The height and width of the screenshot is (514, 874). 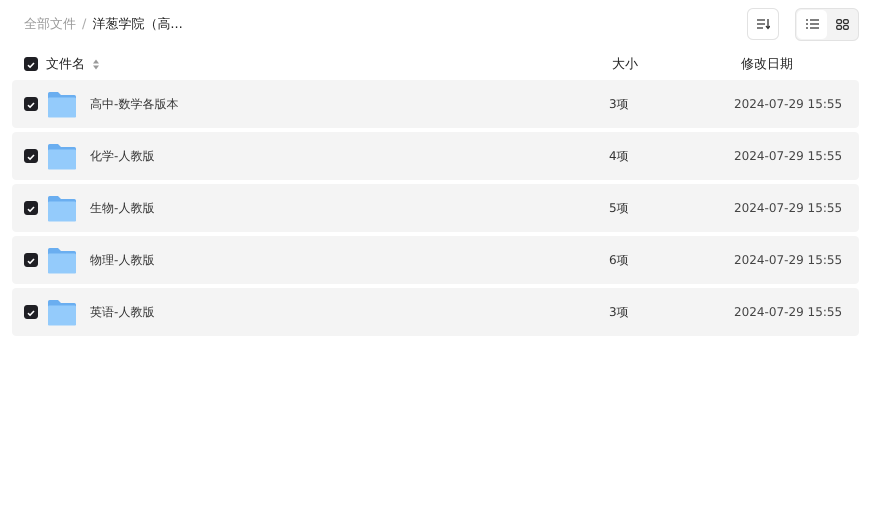 I want to click on list-icon, so click(x=812, y=24).